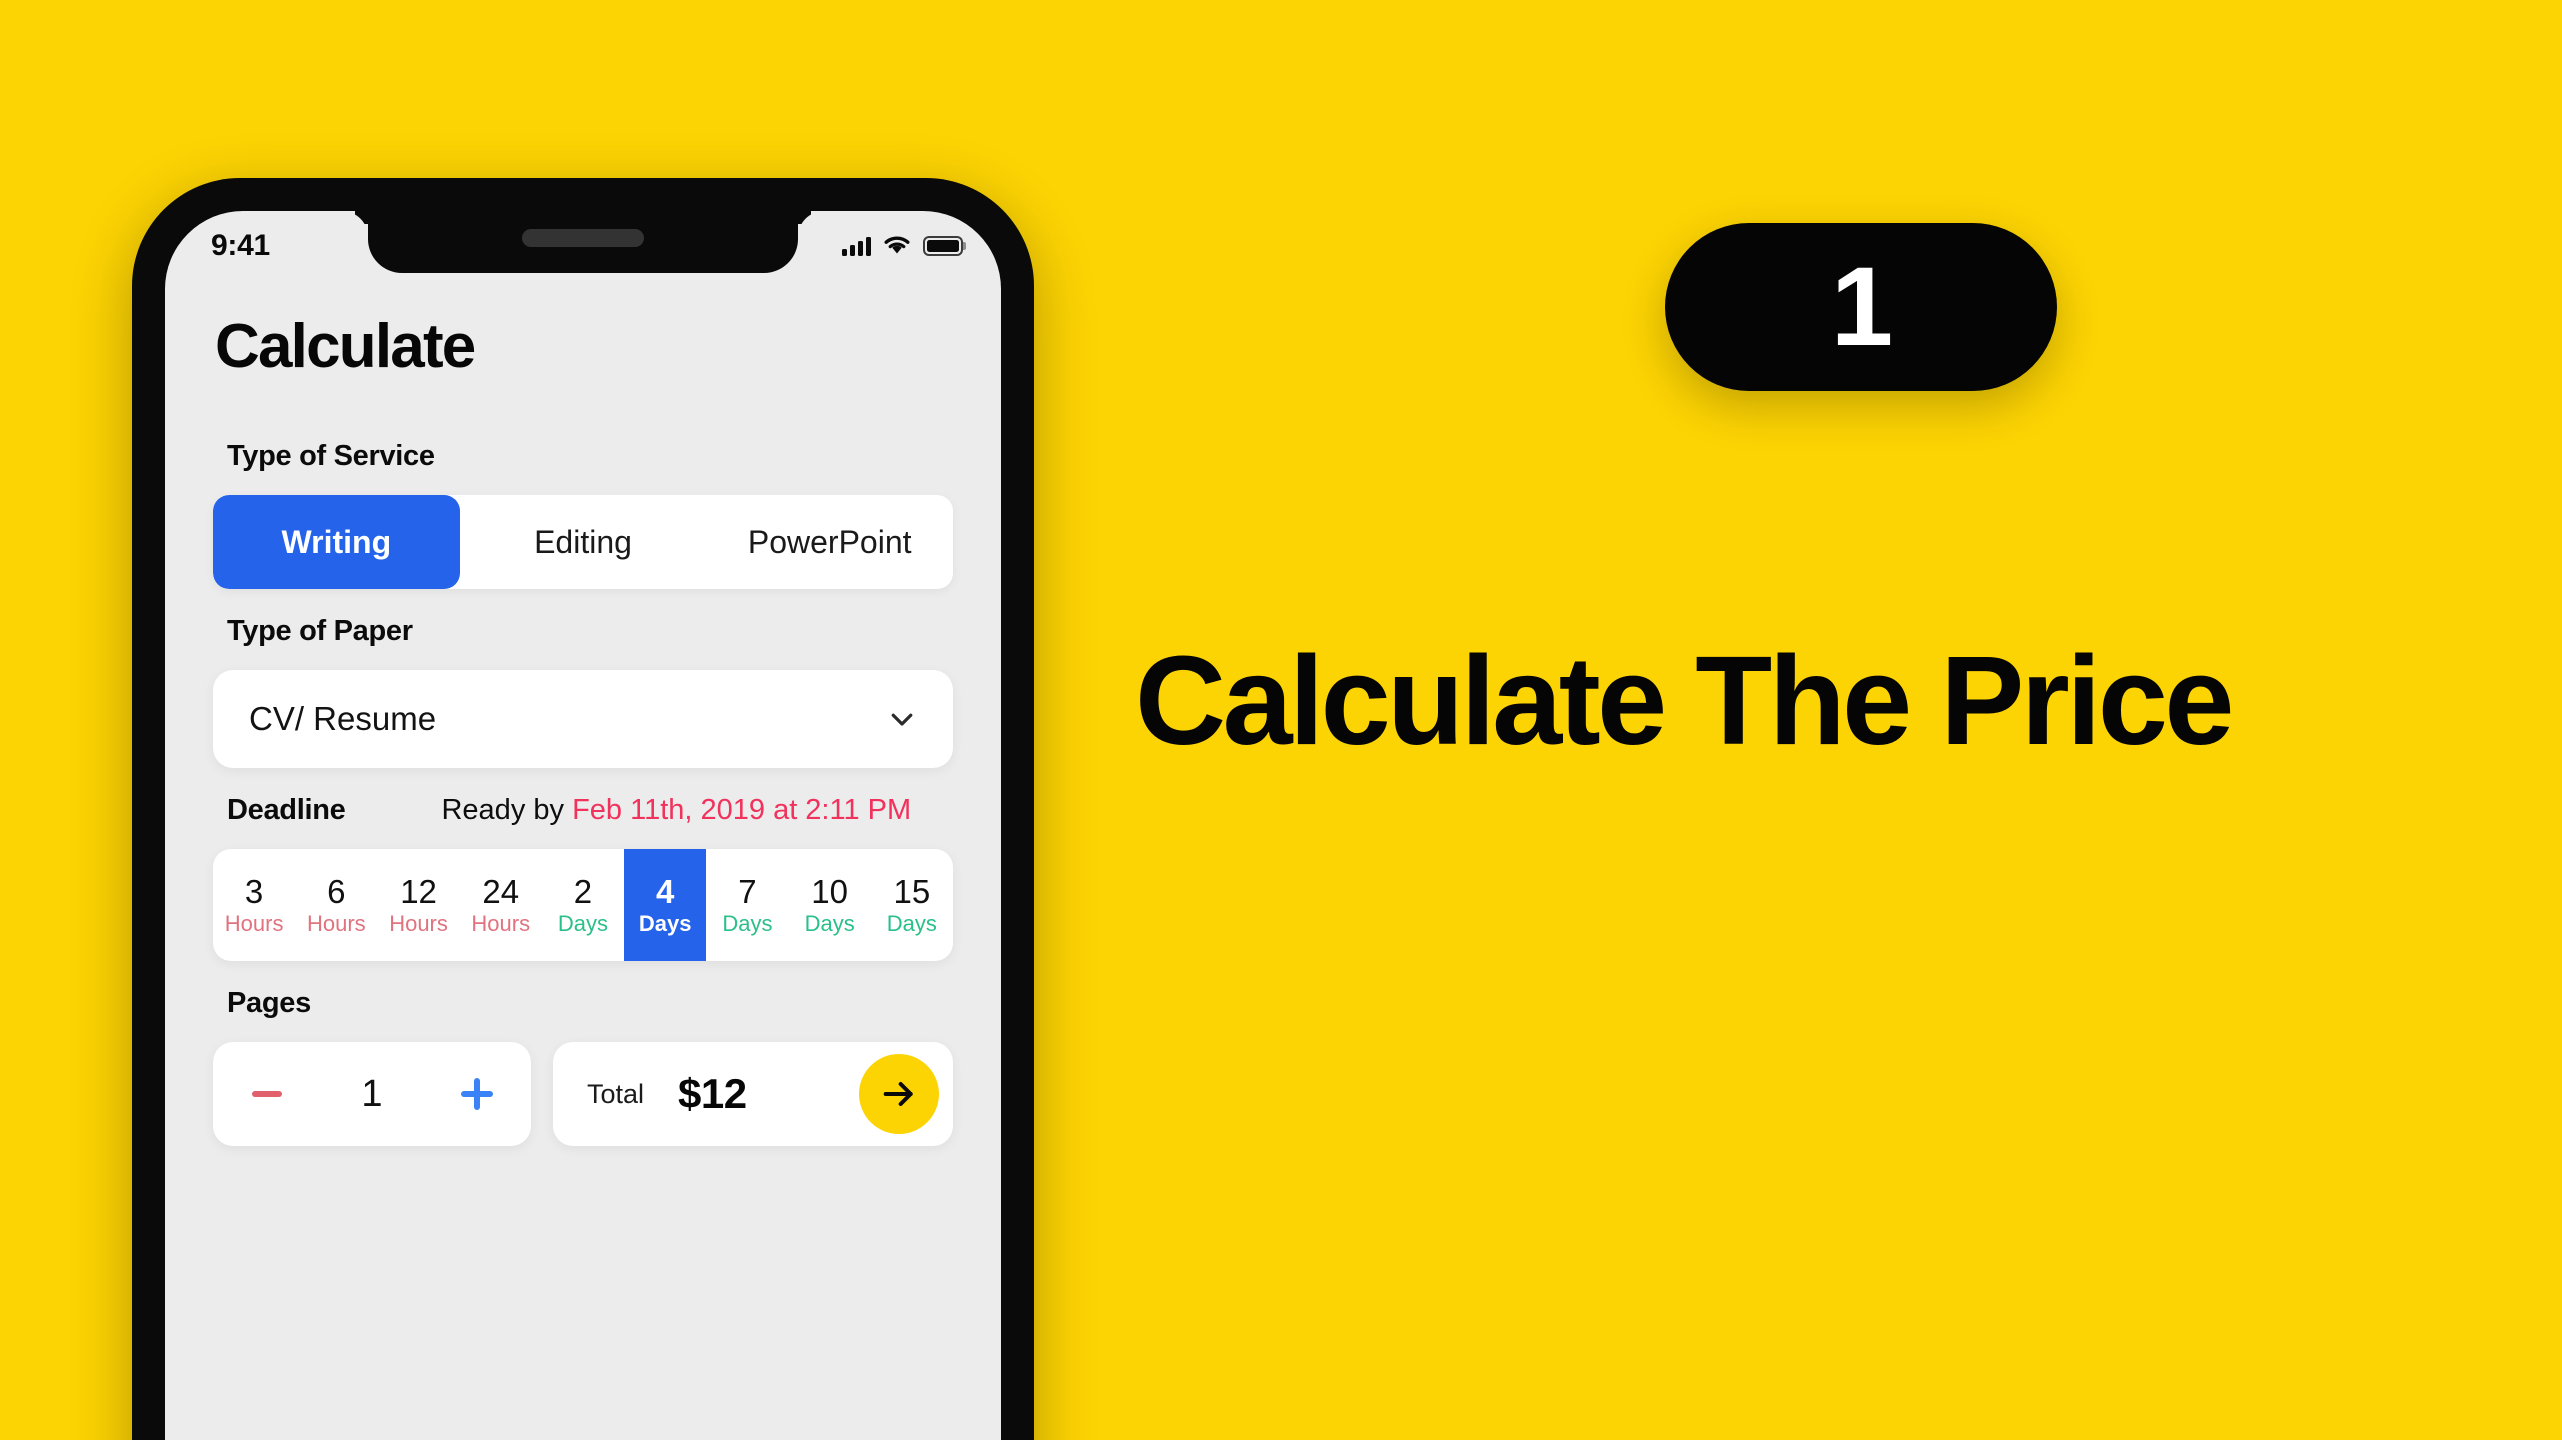 This screenshot has width=2562, height=1440. Describe the element at coordinates (1685, 700) in the screenshot. I see `promo-headline: Calculate The Price` at that location.